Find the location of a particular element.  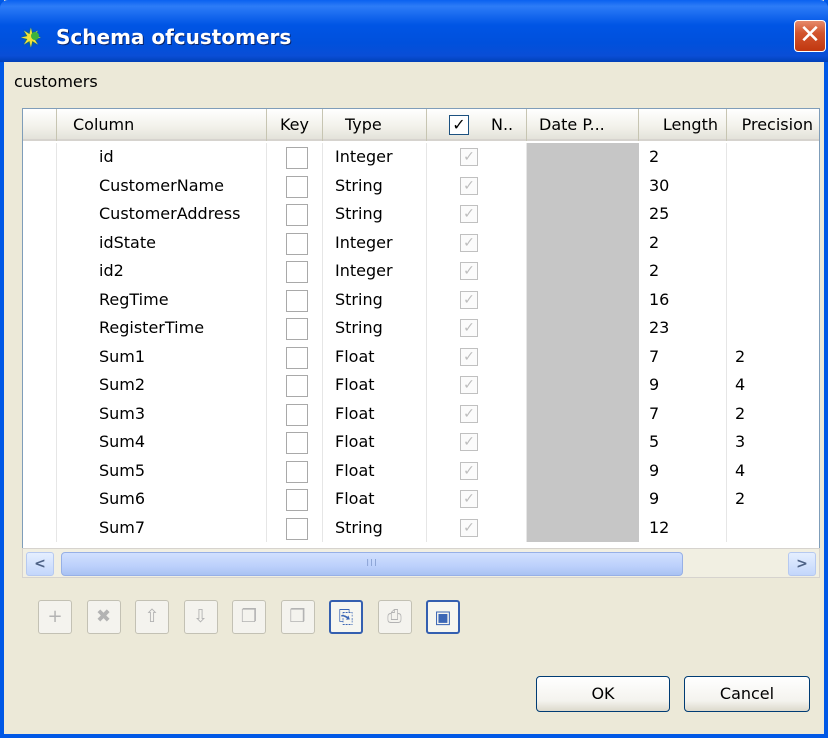

table-row: Sum1 Float 7 2 ✓ is located at coordinates (421, 357).